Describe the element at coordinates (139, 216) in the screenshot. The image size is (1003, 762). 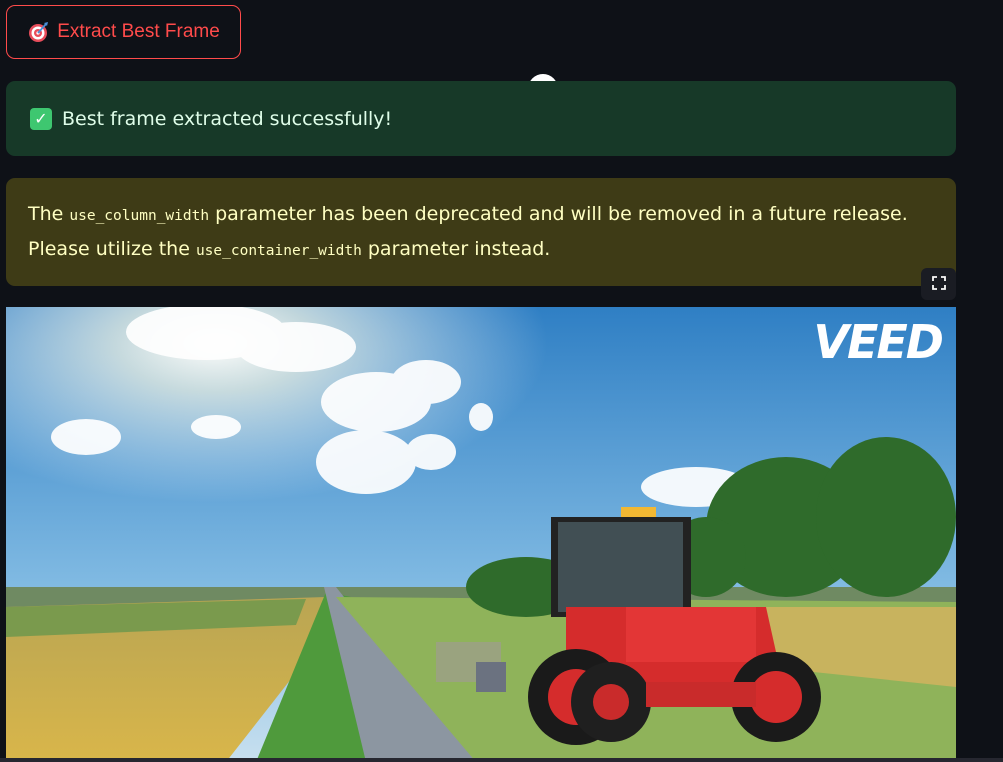
I see `warning-code-1: use_column_width` at that location.